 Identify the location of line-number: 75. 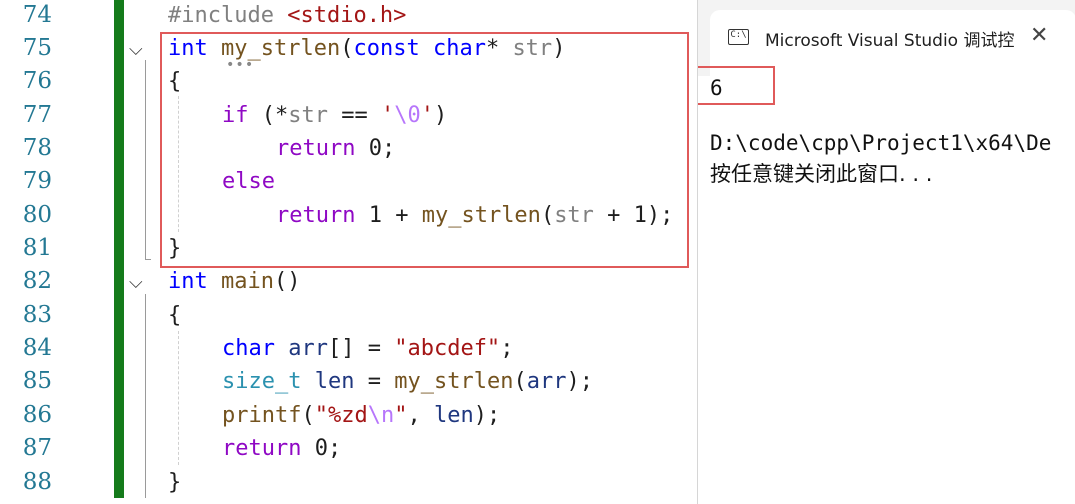
(37, 48).